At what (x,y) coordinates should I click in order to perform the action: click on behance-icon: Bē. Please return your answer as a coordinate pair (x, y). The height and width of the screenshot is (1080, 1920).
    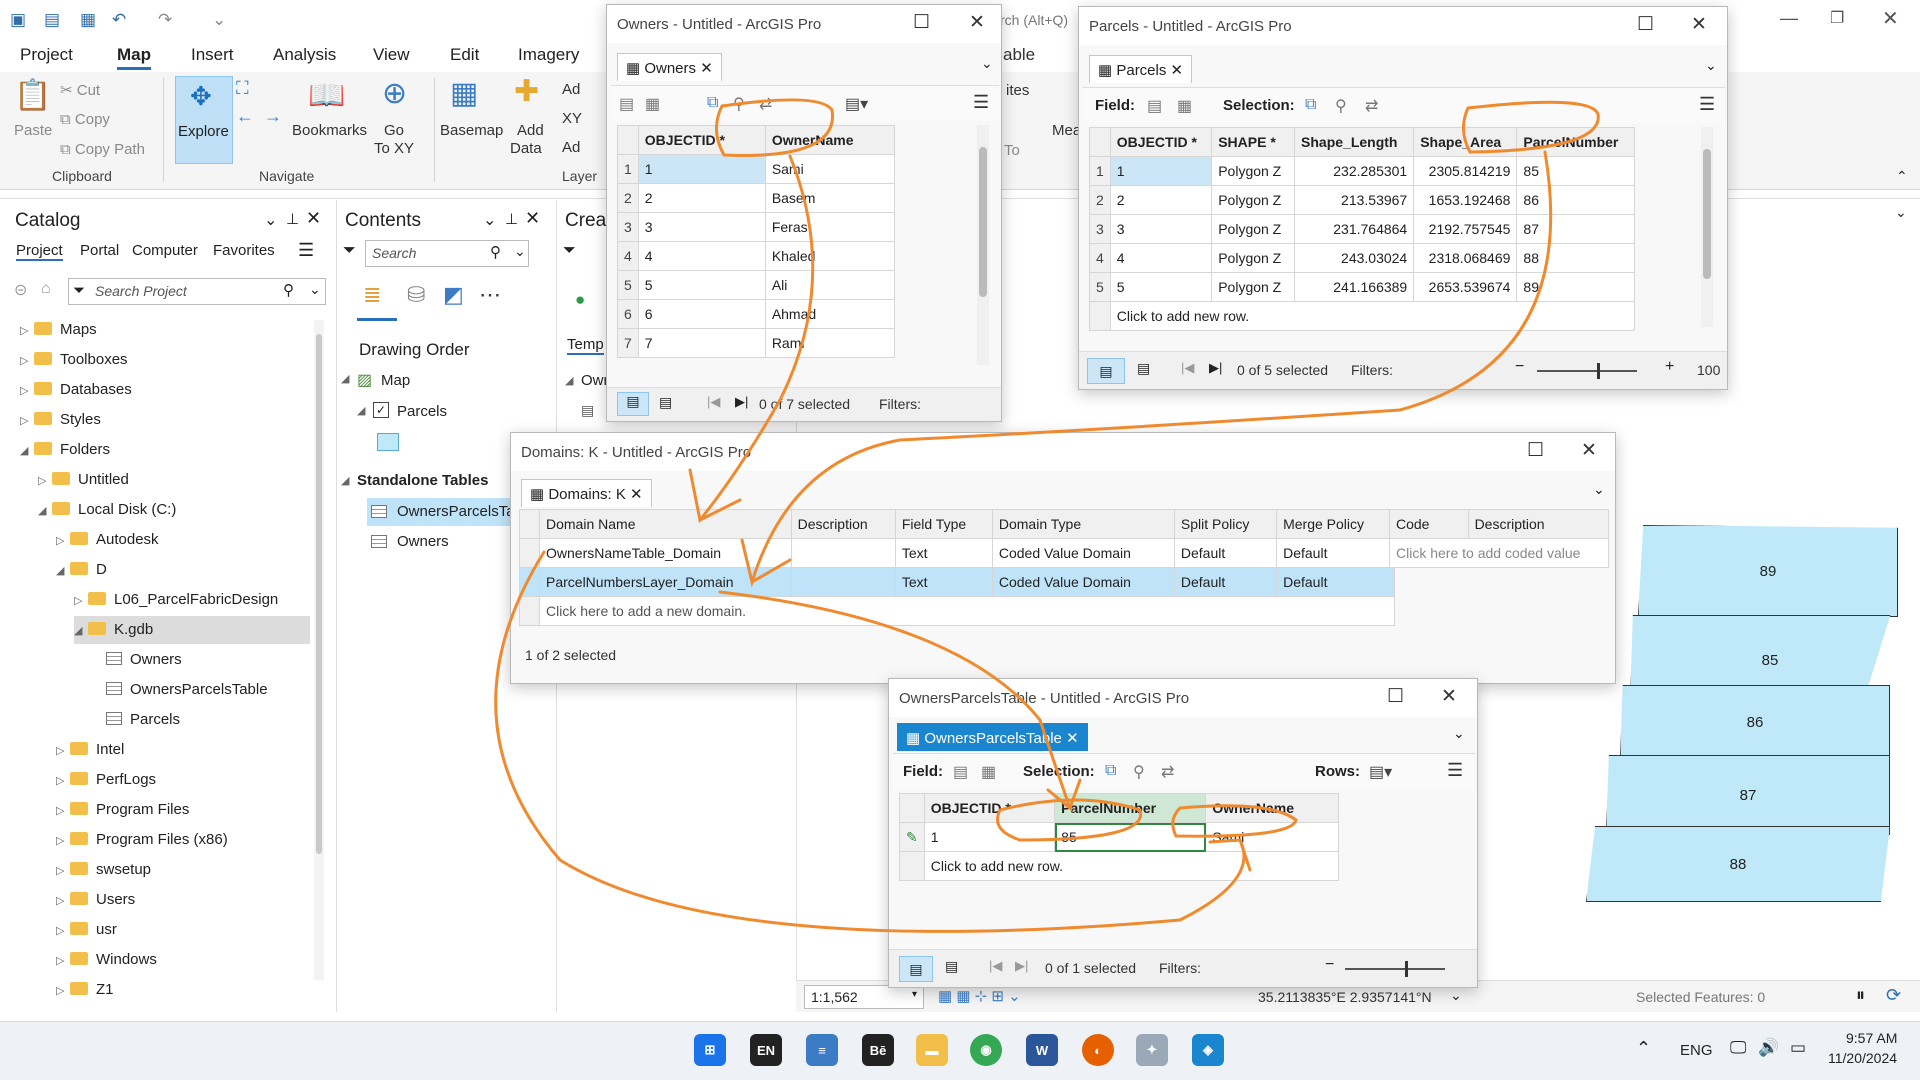
    Looking at the image, I should click on (878, 1050).